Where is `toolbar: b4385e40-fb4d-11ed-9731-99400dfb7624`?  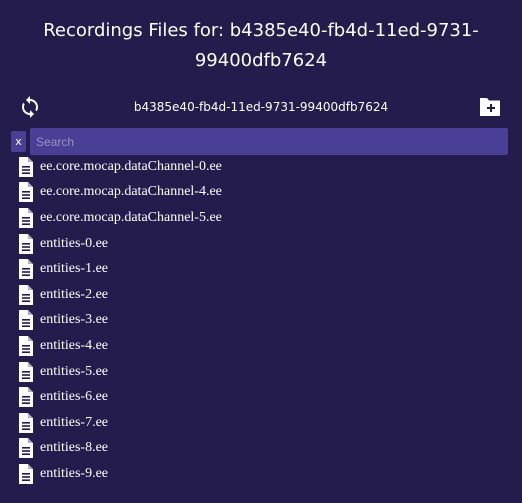
toolbar: b4385e40-fb4d-11ed-9731-99400dfb7624 is located at coordinates (261, 108).